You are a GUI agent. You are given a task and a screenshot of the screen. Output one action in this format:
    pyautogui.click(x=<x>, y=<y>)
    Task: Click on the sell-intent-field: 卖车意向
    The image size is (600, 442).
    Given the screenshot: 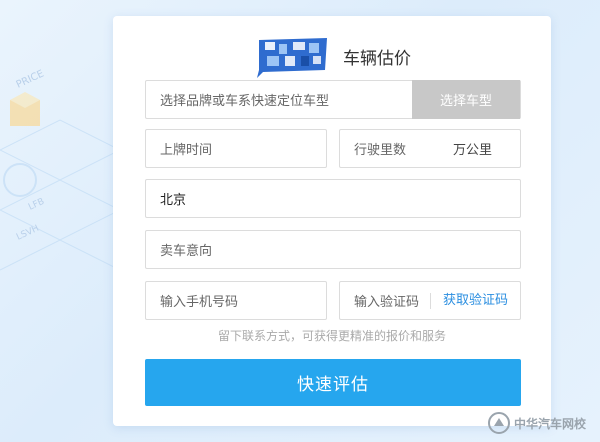 What is the action you would take?
    pyautogui.click(x=333, y=249)
    